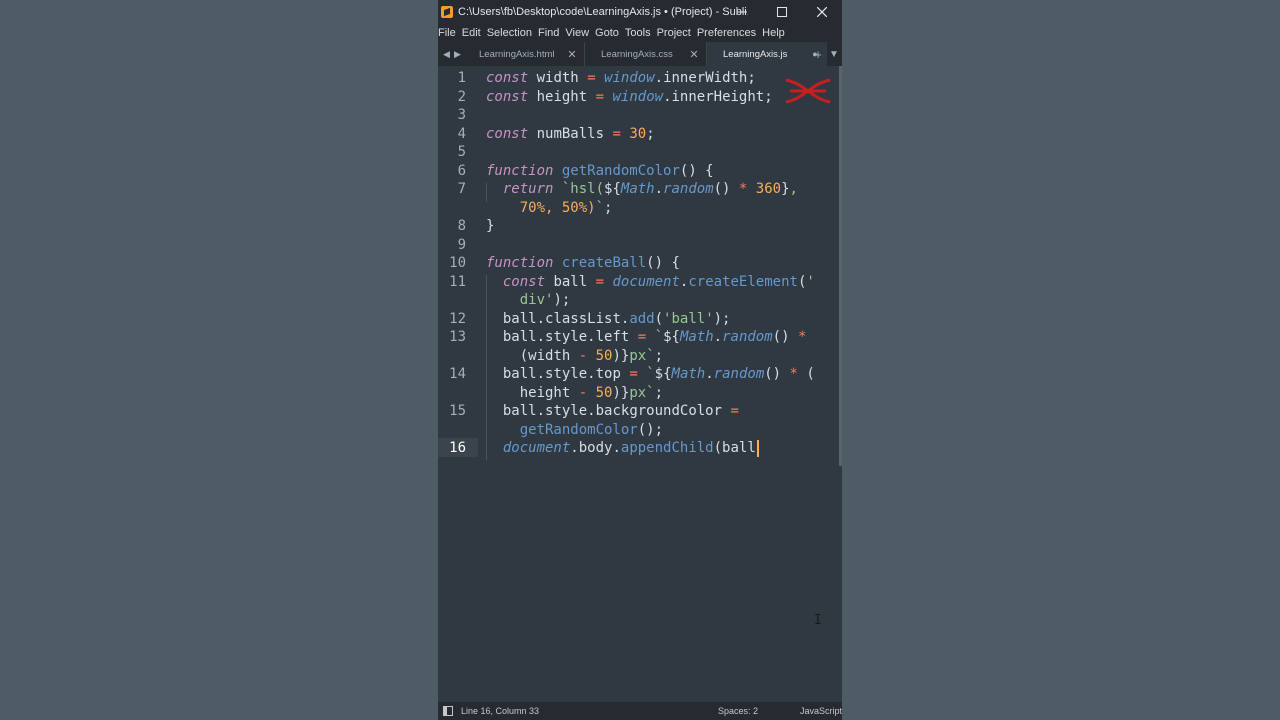  I want to click on line-number: 4, so click(461, 133).